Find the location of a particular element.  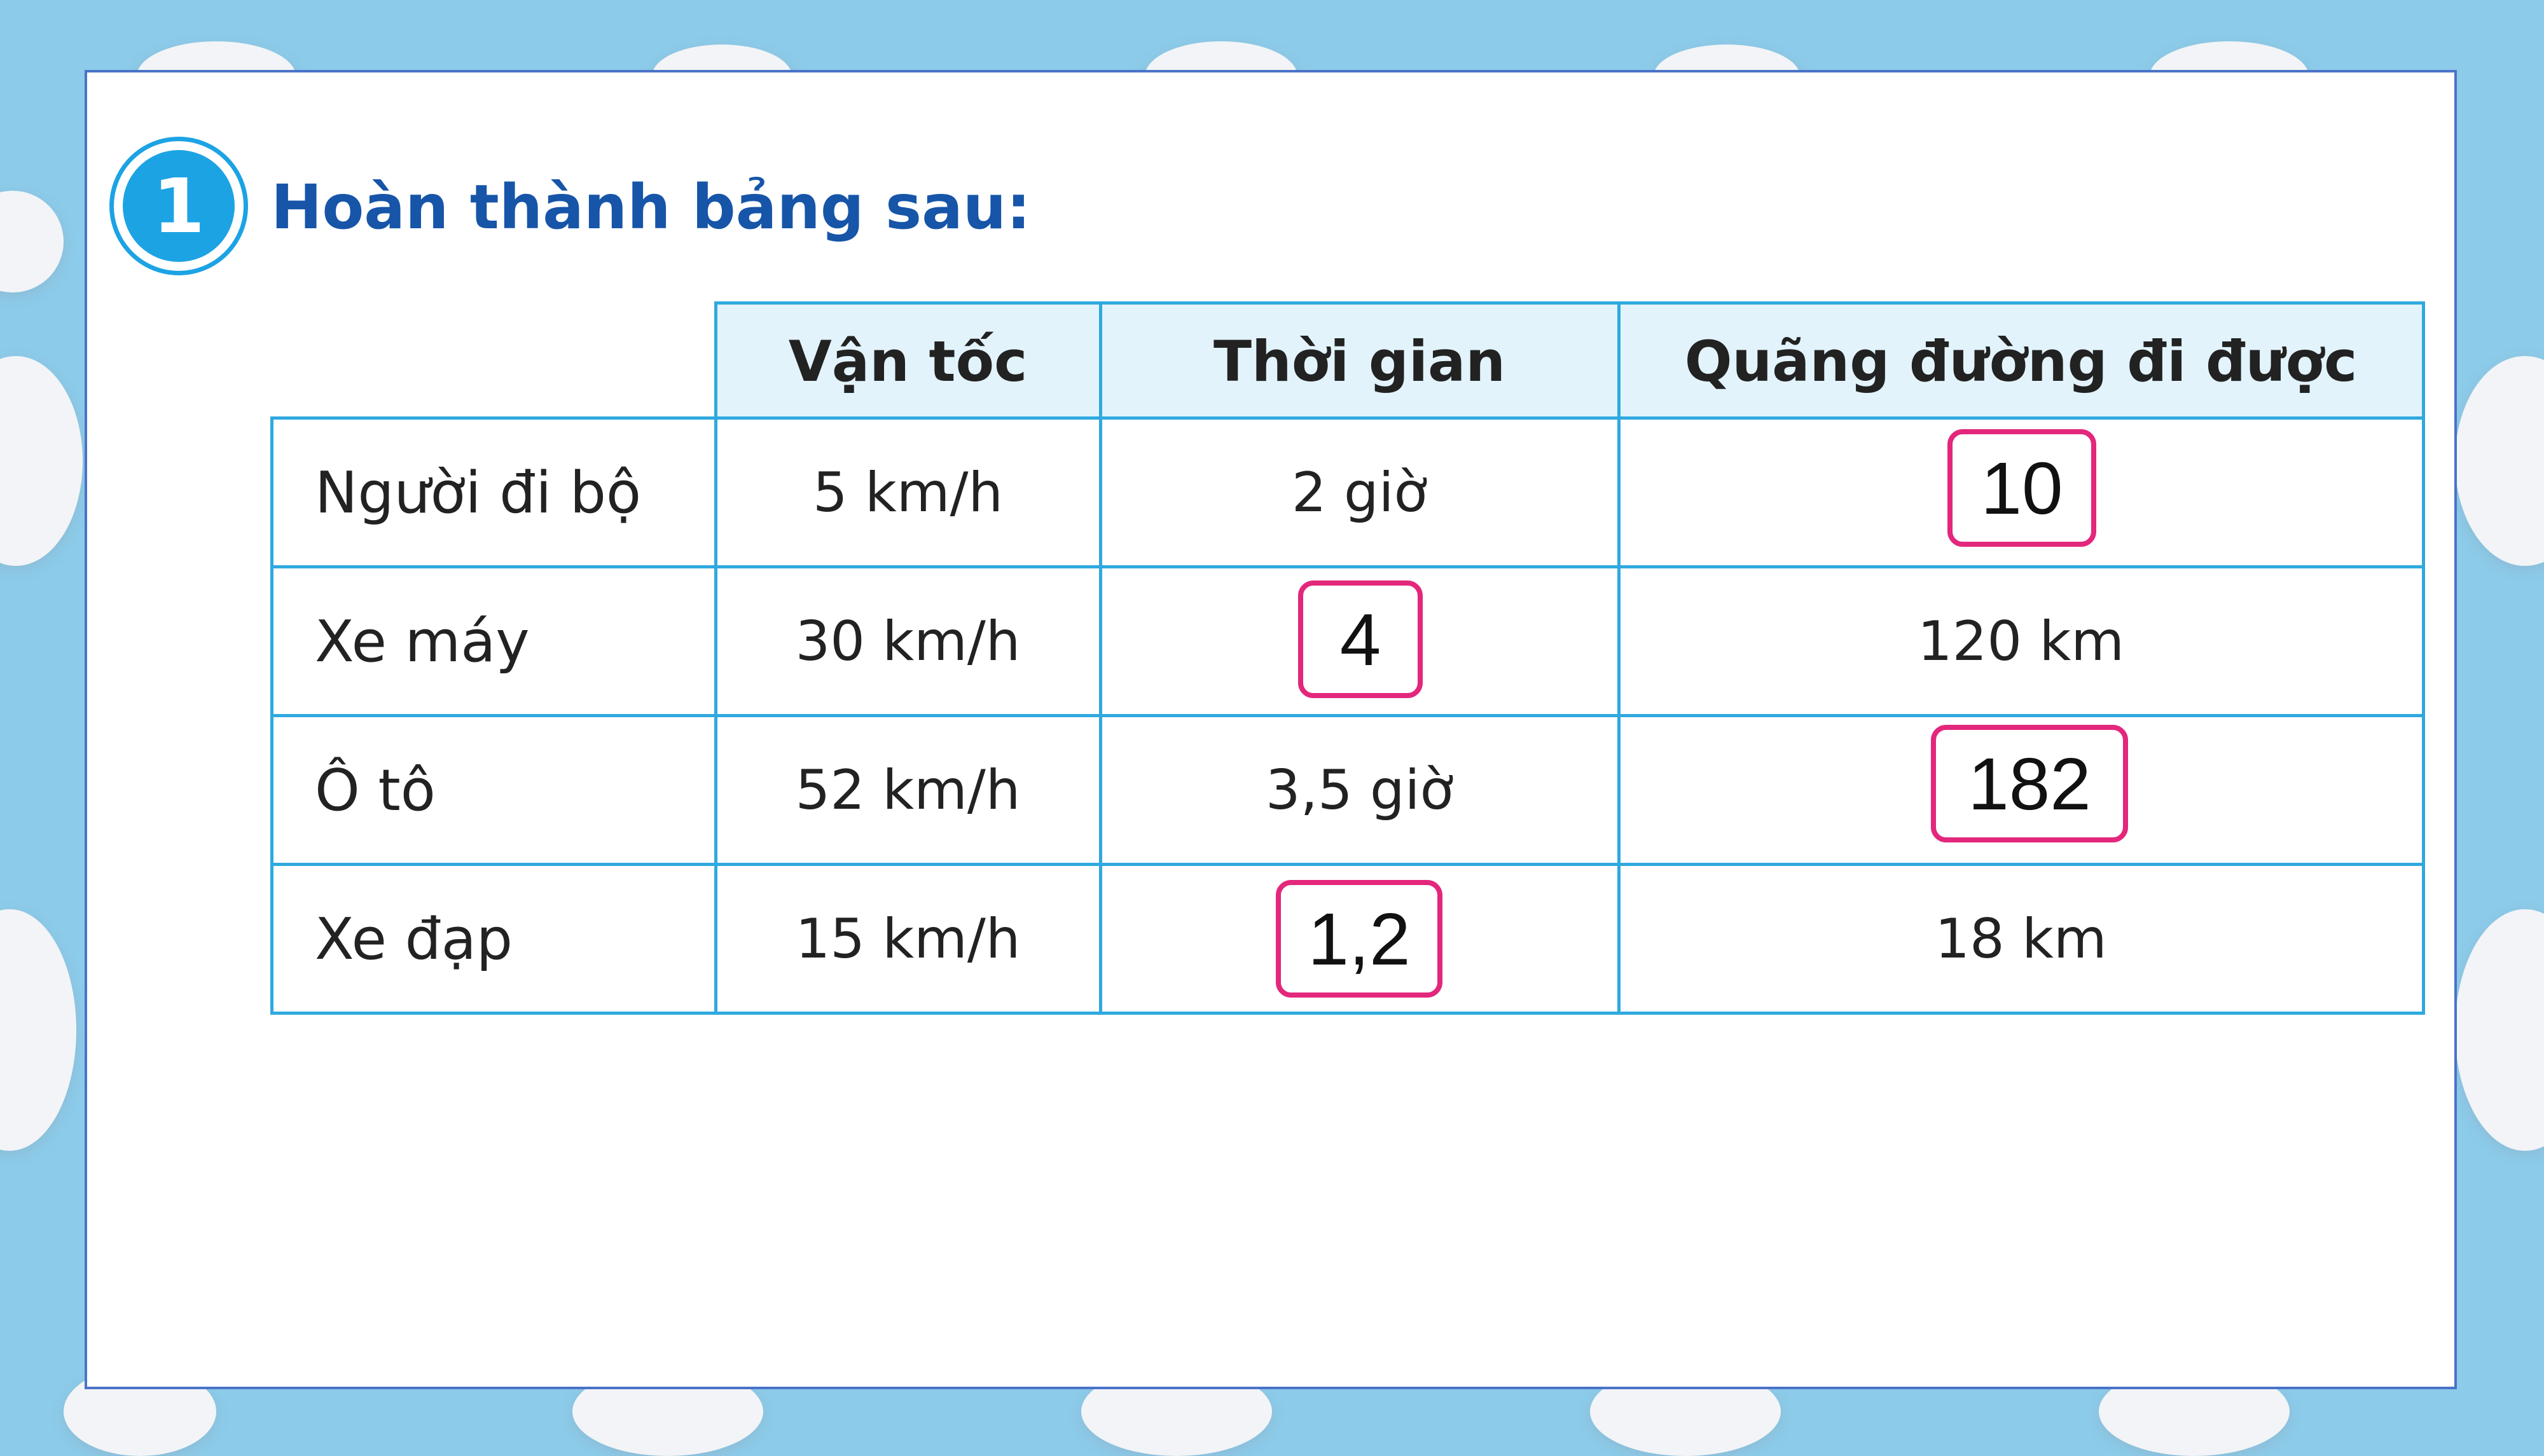

cell-distance: 18 km is located at coordinates (2021, 939).